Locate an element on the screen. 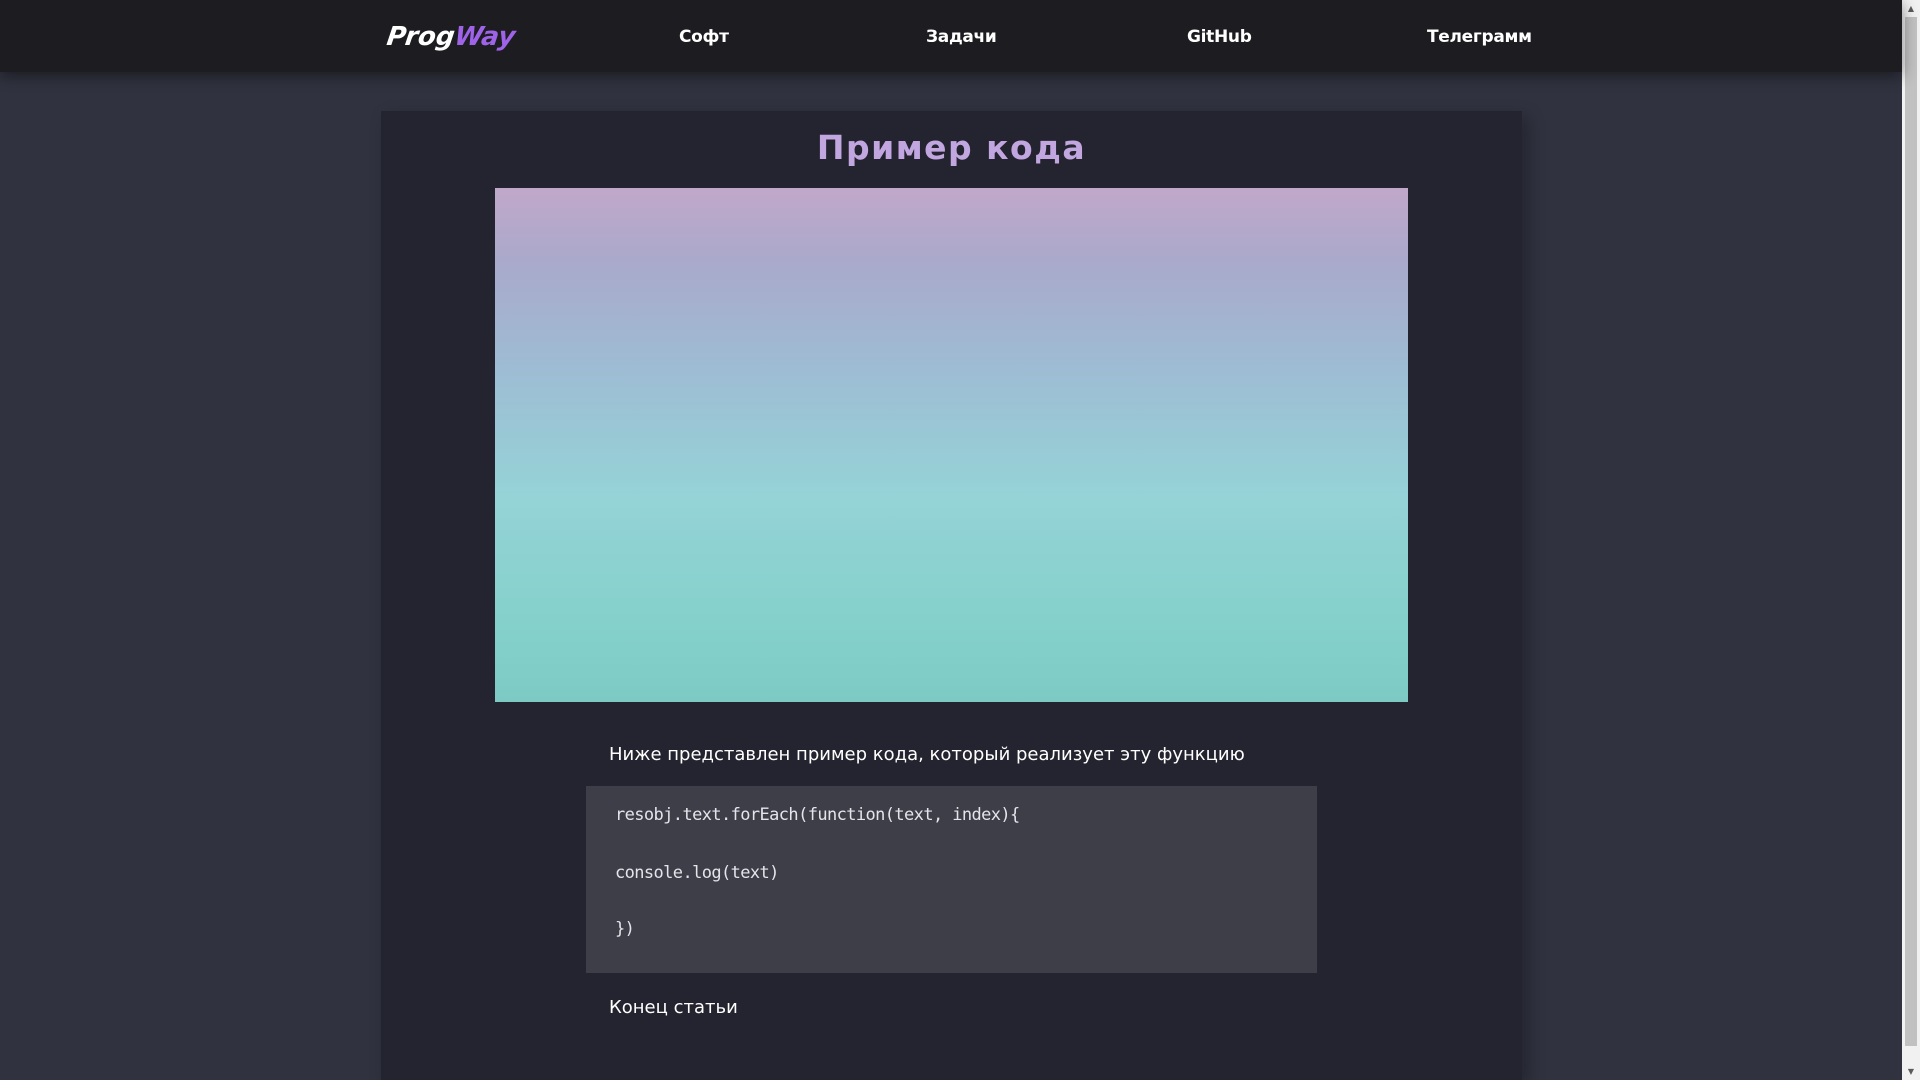 This screenshot has width=1920, height=1080. nav-link-soft: Софт is located at coordinates (704, 37).